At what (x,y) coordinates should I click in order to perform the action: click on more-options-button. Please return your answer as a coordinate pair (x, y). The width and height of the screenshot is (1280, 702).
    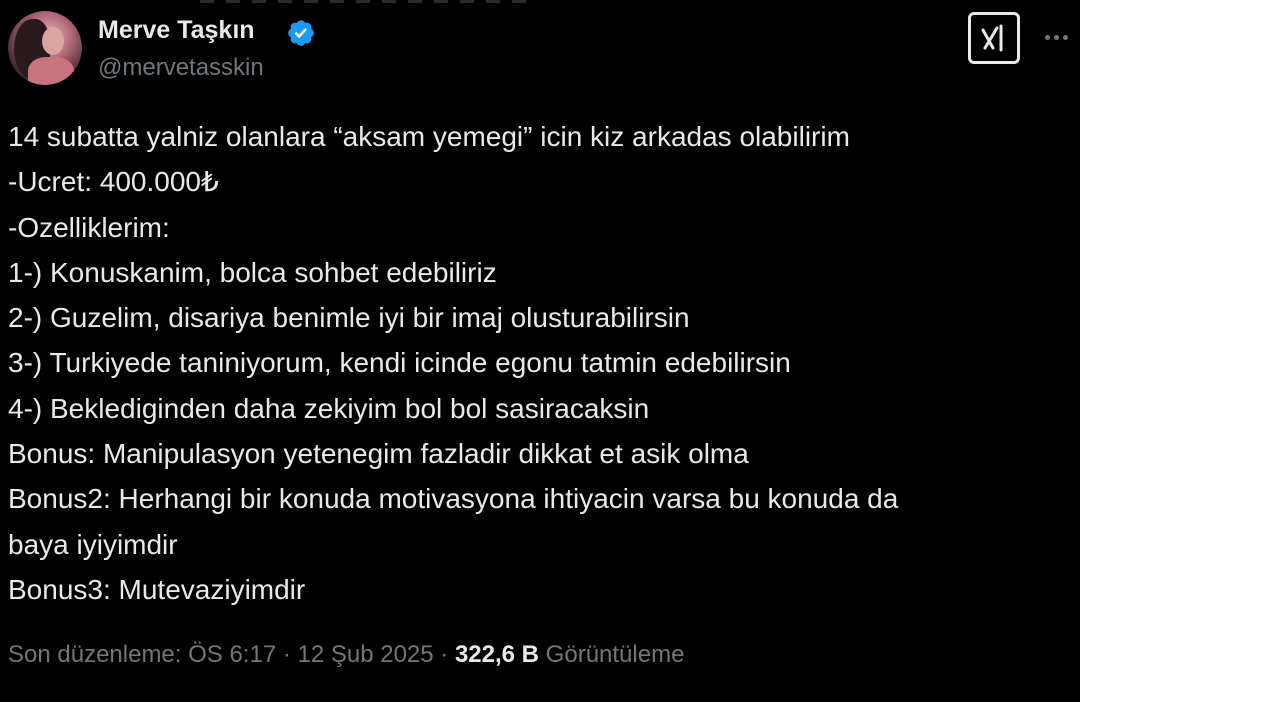
    Looking at the image, I should click on (1056, 37).